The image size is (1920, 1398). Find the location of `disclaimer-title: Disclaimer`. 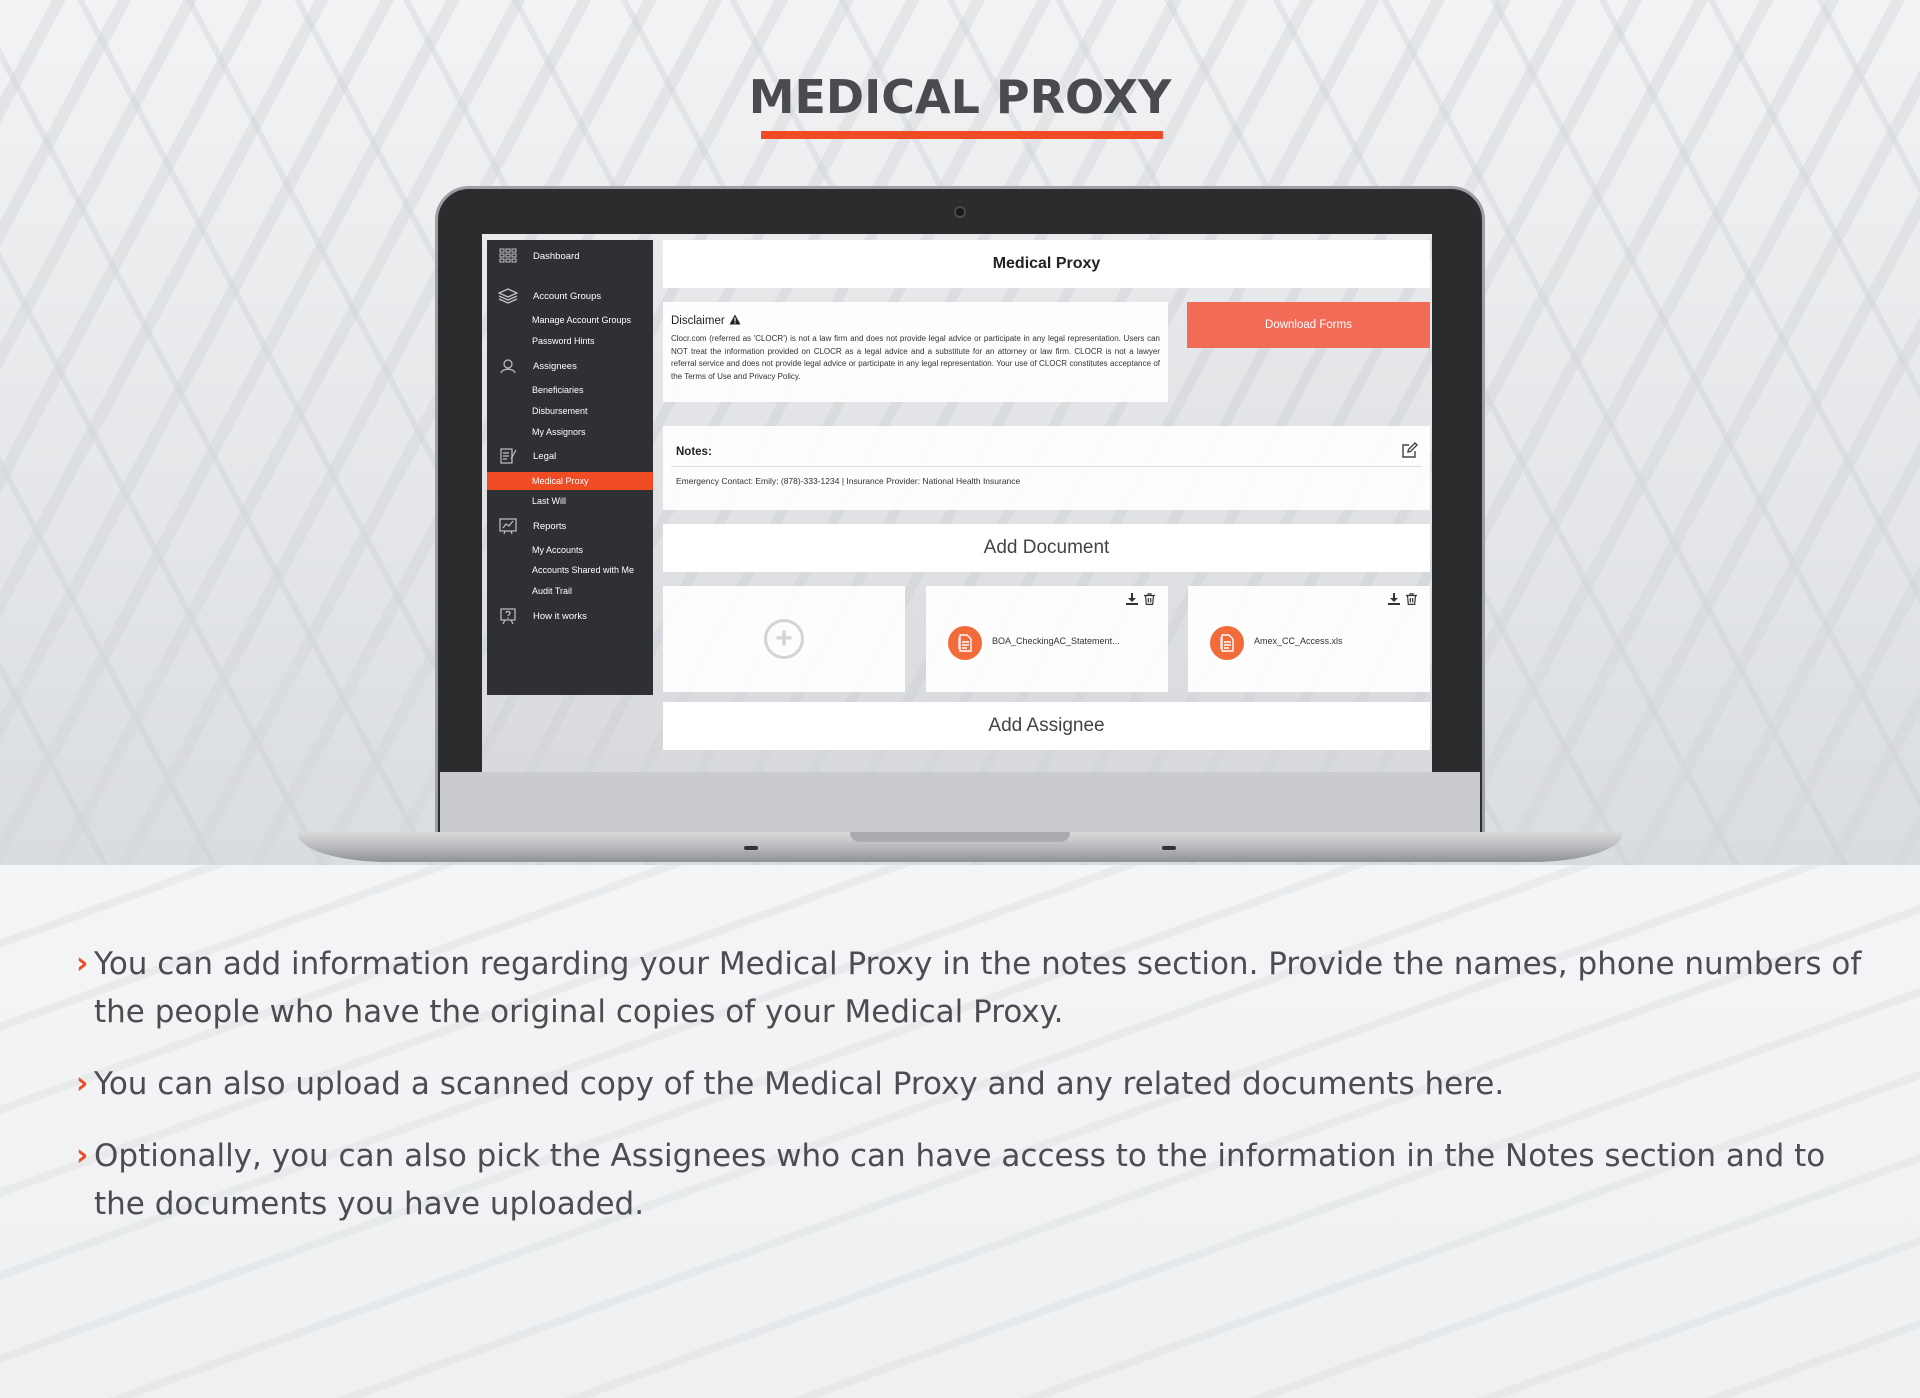

disclaimer-title: Disclaimer is located at coordinates (698, 321).